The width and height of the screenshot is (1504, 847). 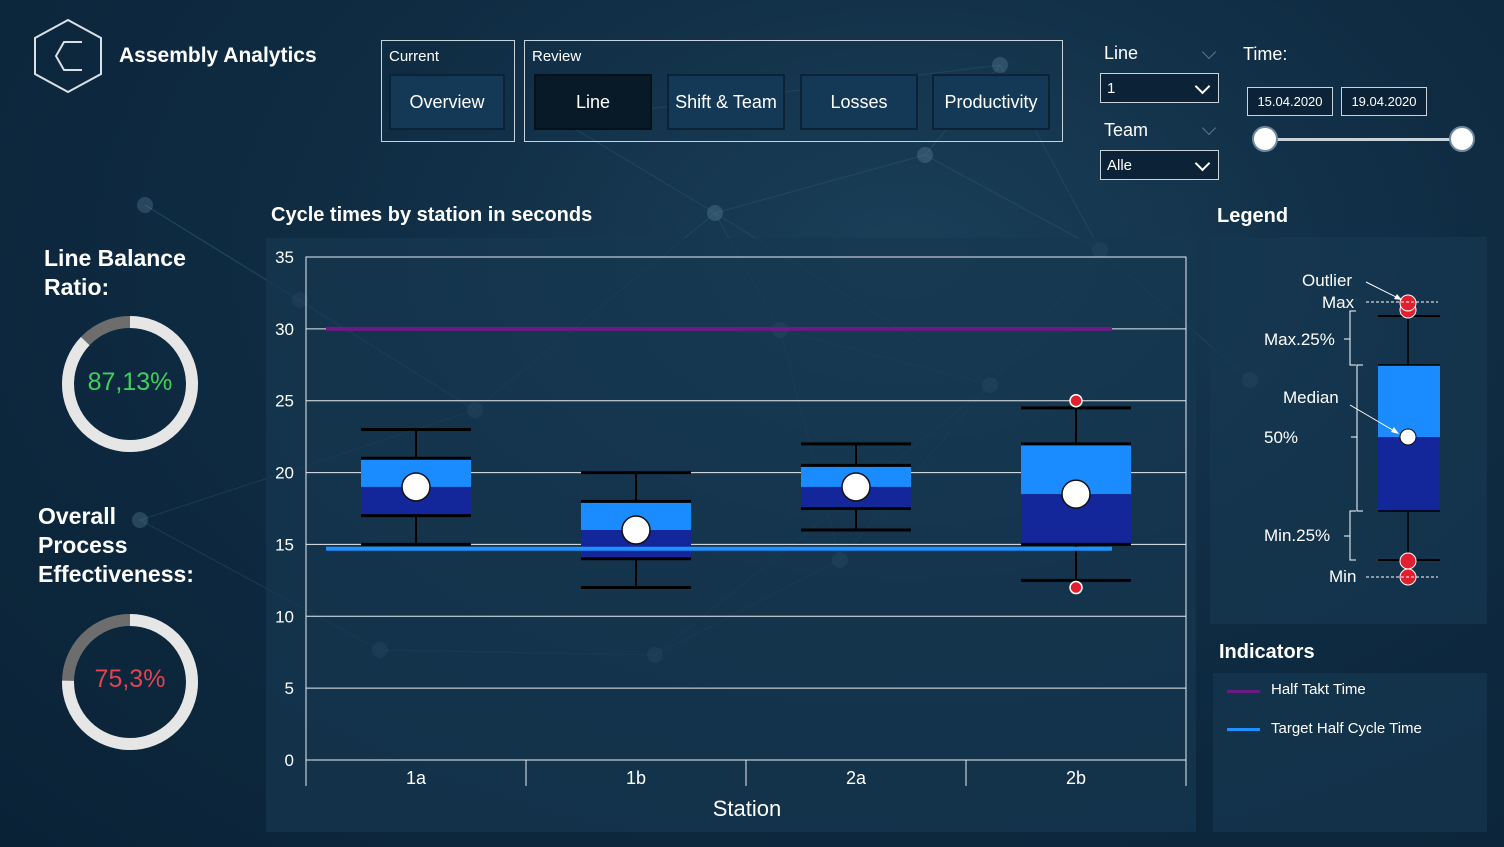 I want to click on y-tick-label: 20, so click(x=284, y=473).